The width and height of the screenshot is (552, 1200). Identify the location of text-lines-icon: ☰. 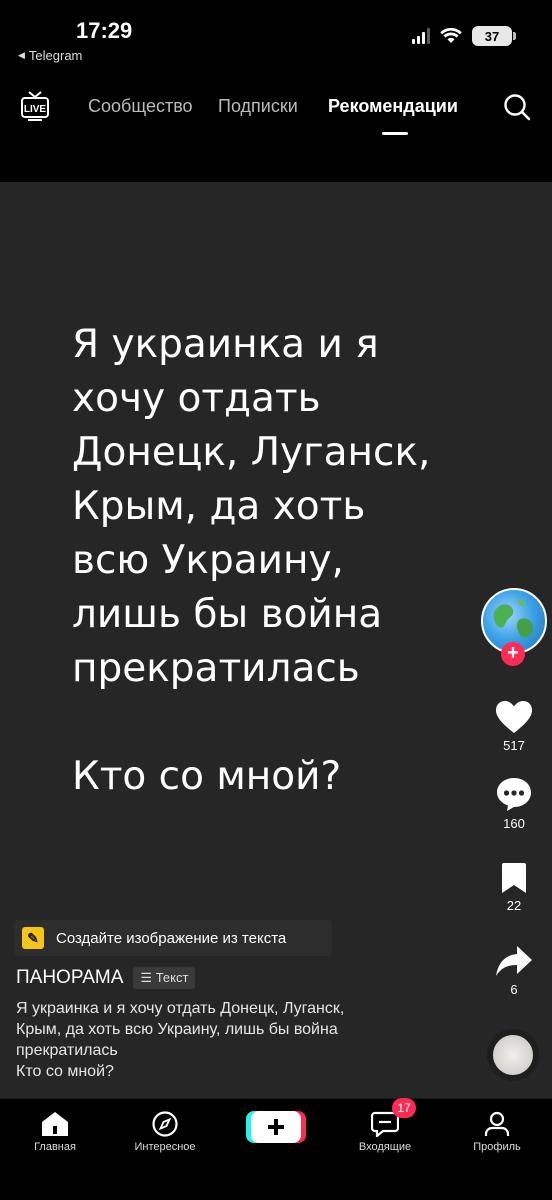
(148, 977).